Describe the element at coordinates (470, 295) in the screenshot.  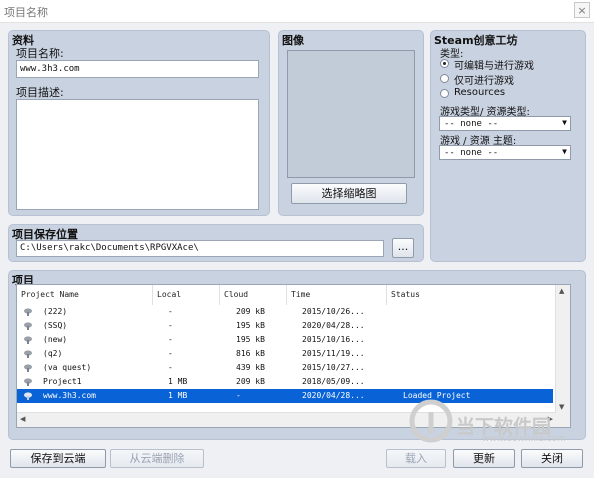
I see `column-header-status: Status` at that location.